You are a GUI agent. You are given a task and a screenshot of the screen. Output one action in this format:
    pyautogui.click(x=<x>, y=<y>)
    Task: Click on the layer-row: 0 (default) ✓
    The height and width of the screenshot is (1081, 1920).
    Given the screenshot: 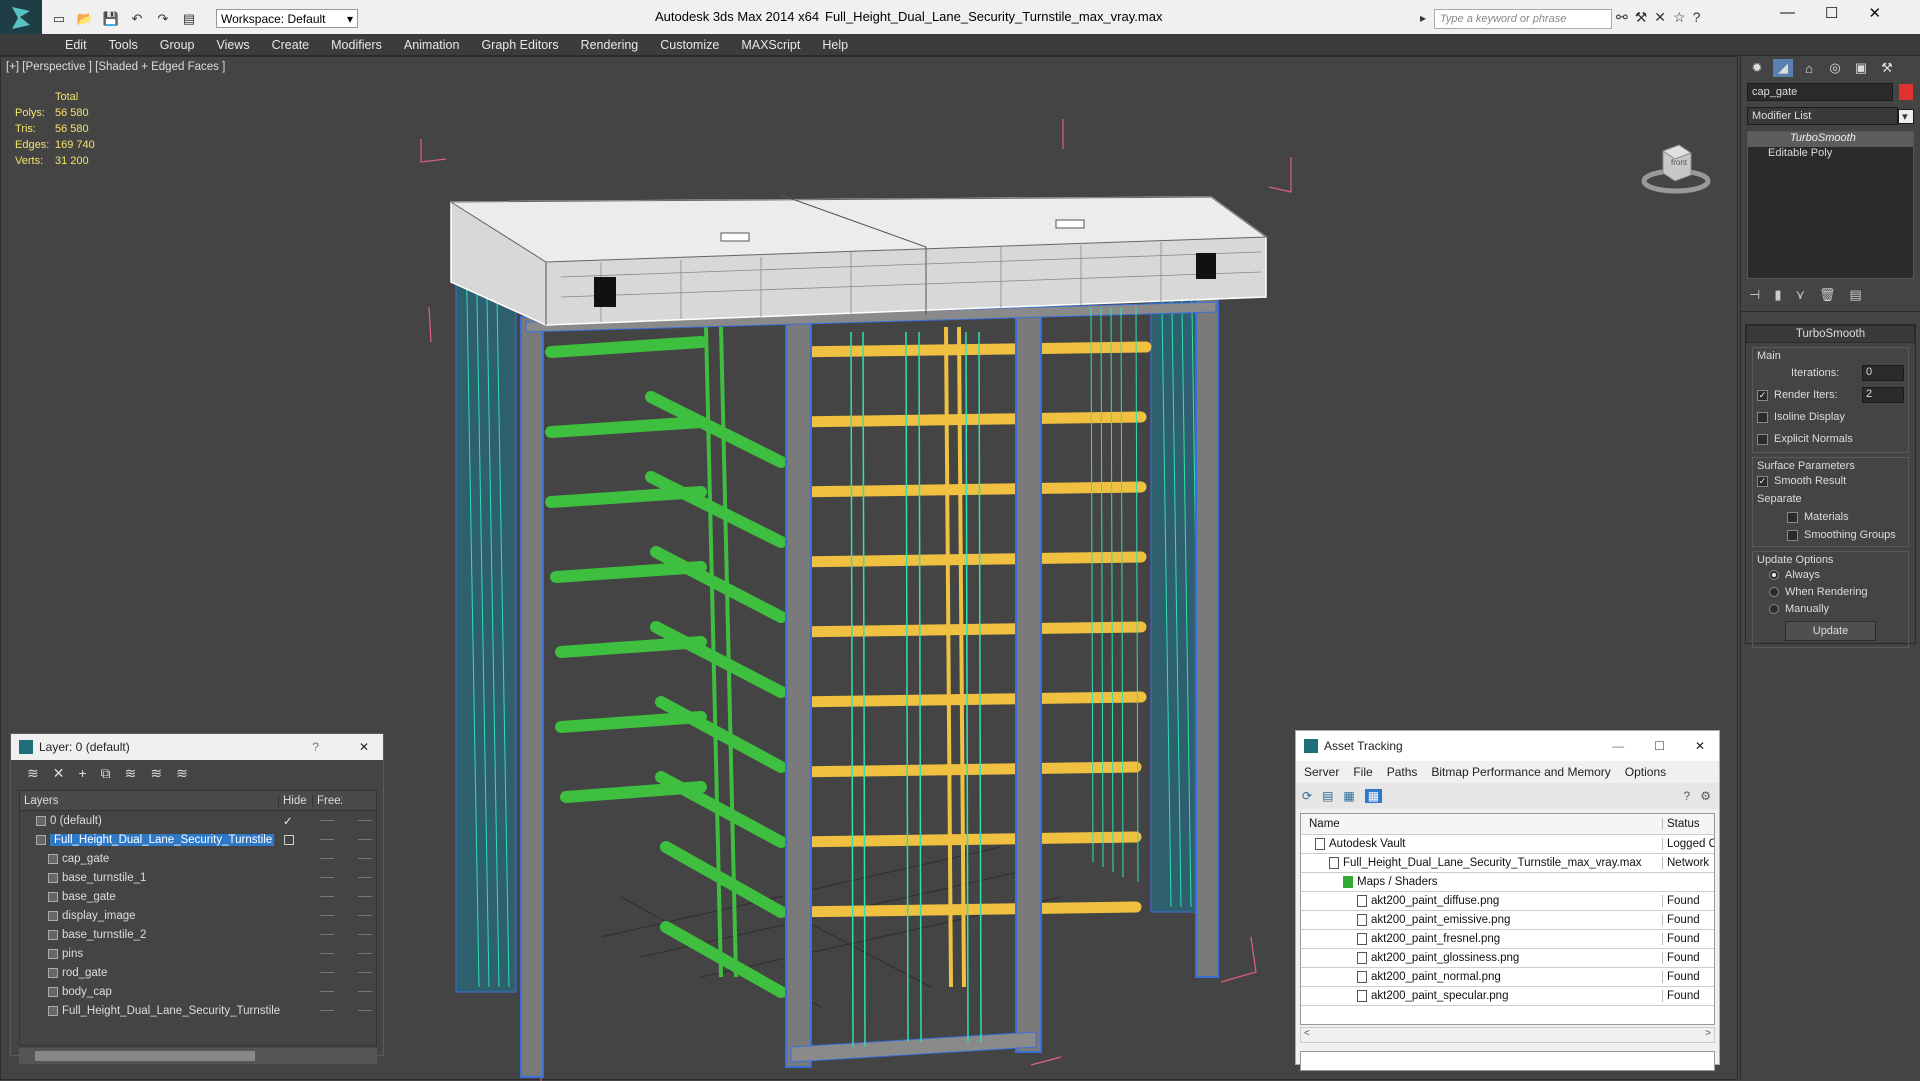 What is the action you would take?
    pyautogui.click(x=198, y=820)
    